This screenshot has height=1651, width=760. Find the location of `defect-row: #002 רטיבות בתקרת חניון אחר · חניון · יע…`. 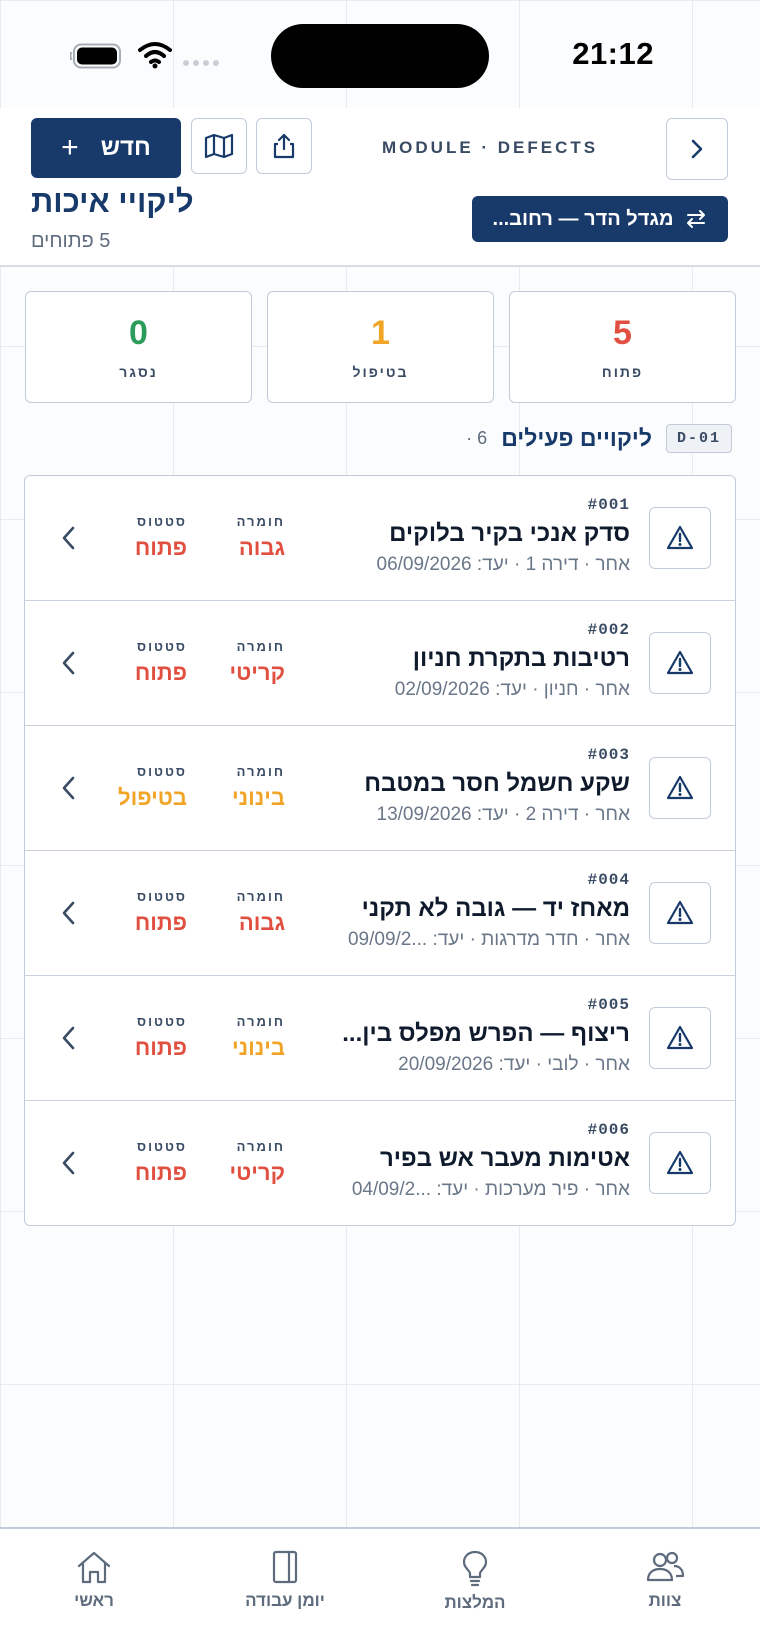

defect-row: #002 רטיבות בתקרת חניון אחר · חניון · יע… is located at coordinates (380, 663).